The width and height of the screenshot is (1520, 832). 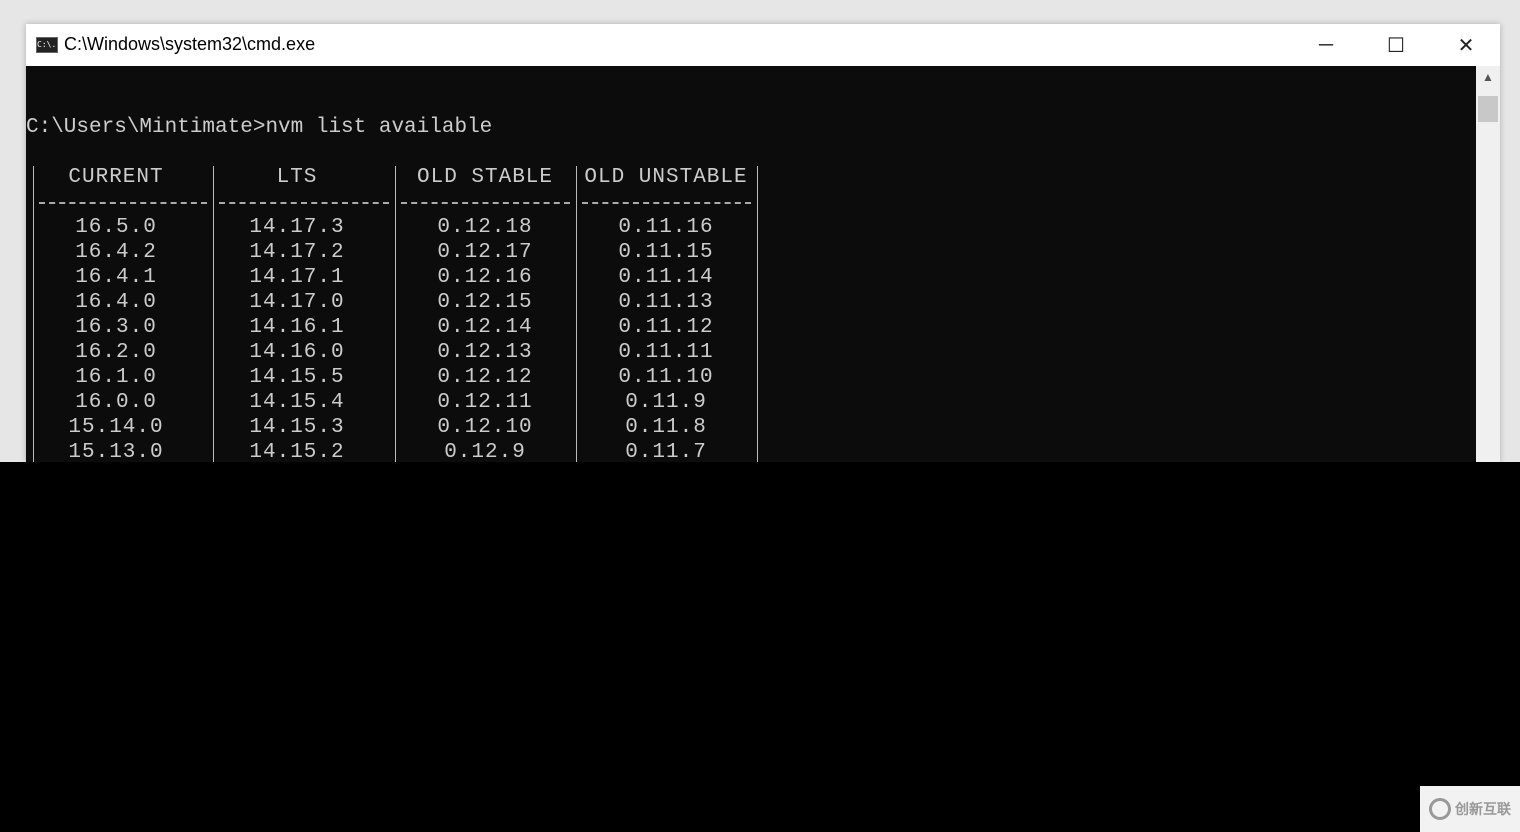 I want to click on version-cell: 0.11.15, so click(x=666, y=252).